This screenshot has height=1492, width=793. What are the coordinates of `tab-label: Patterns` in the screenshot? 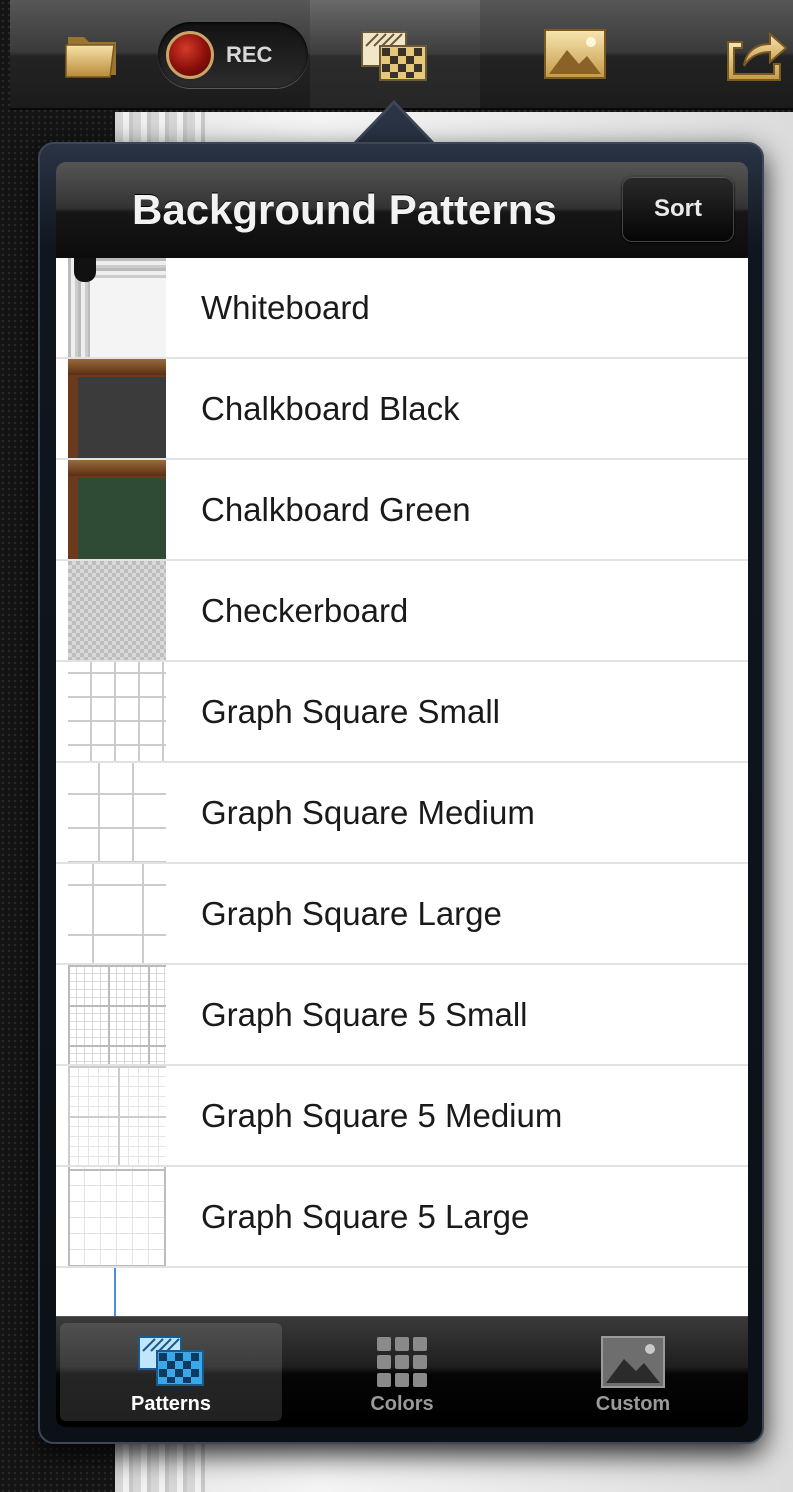 It's located at (171, 1404).